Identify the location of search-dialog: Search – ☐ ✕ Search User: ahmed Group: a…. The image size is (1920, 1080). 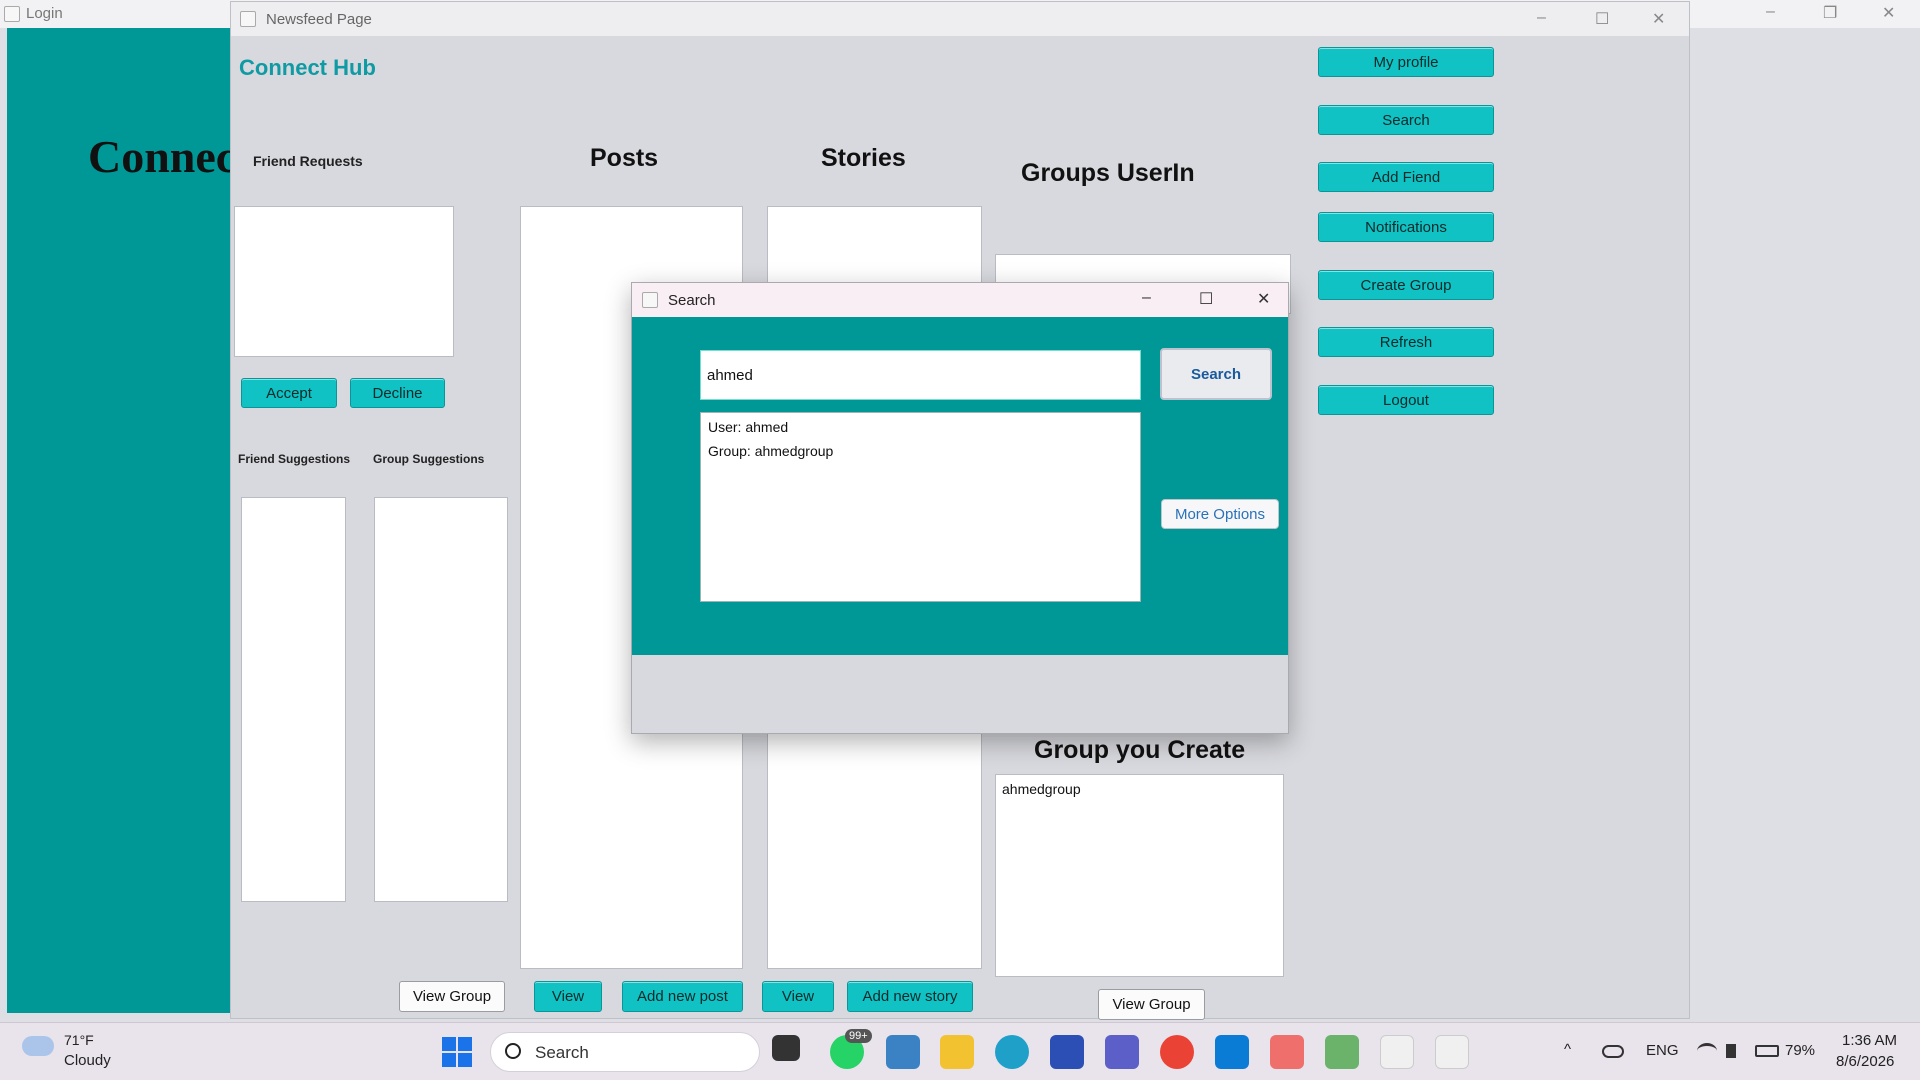
(960, 508).